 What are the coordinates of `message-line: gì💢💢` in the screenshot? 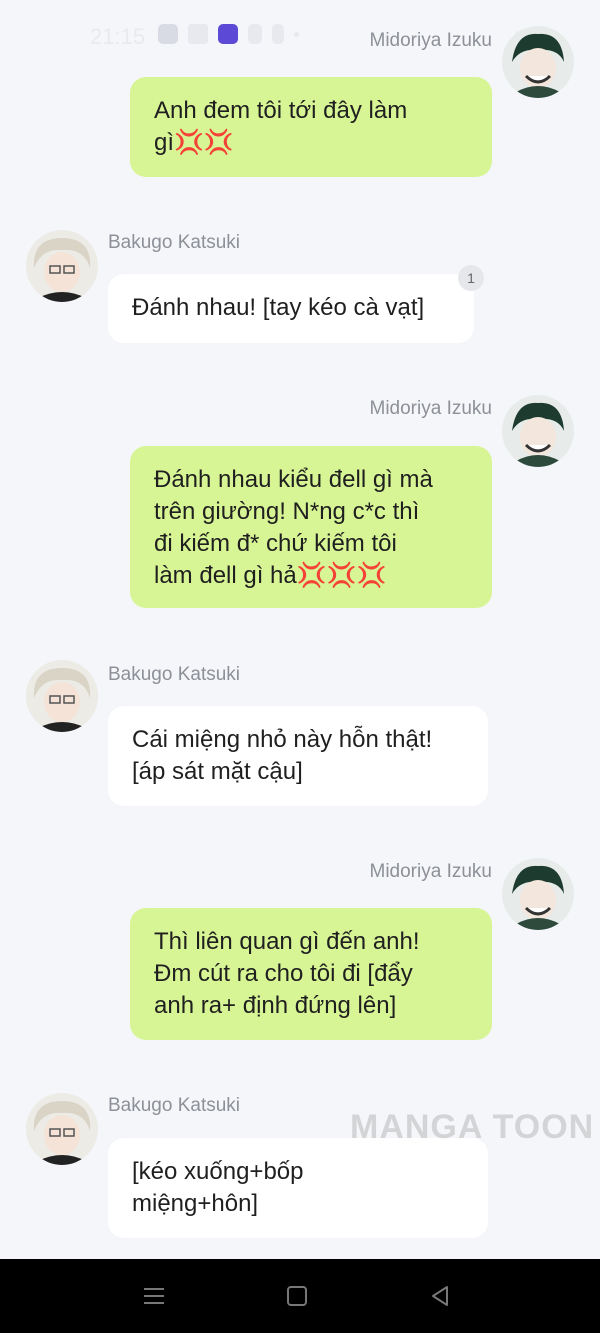 It's located at (194, 142).